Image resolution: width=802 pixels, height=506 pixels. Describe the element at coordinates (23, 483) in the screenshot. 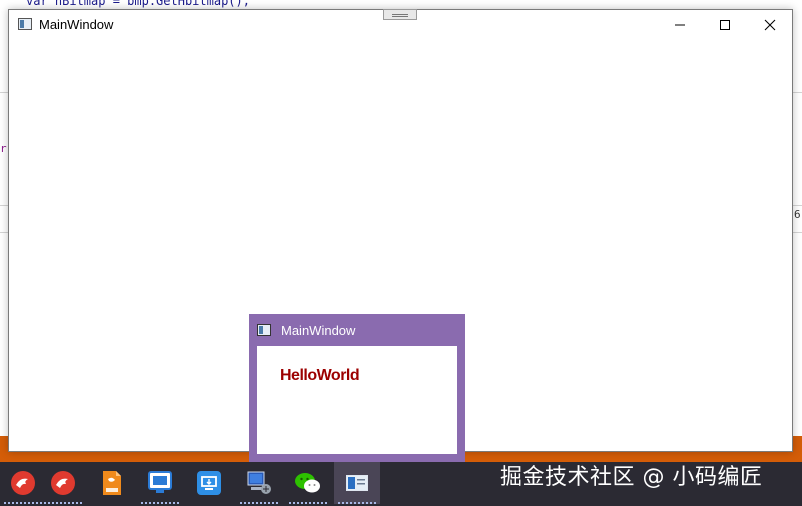

I see `app-red-bird-icon` at that location.